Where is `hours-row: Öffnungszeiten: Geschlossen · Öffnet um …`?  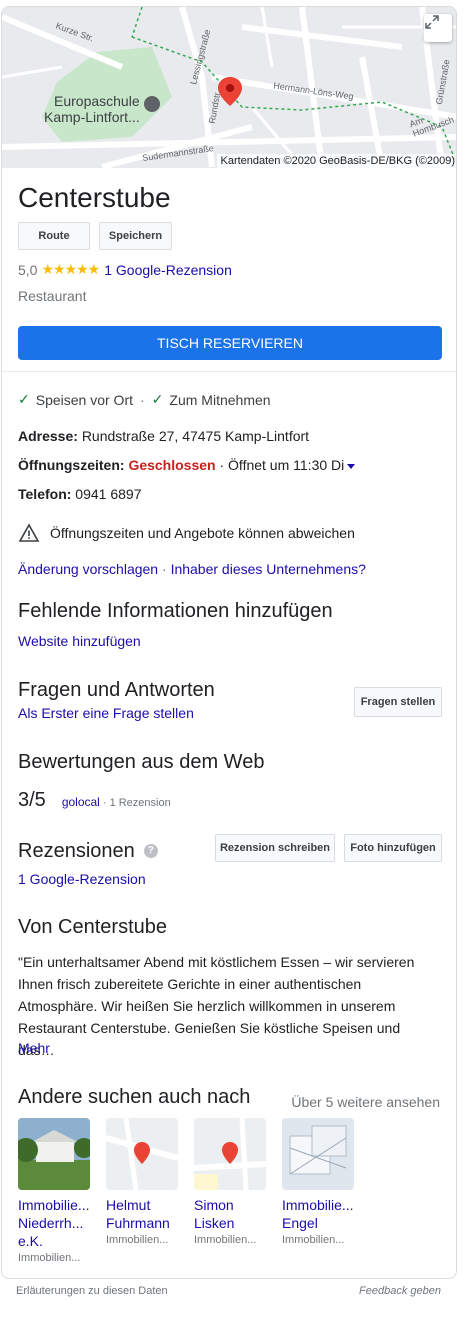 hours-row: Öffnungszeiten: Geschlossen · Öffnet um … is located at coordinates (187, 465).